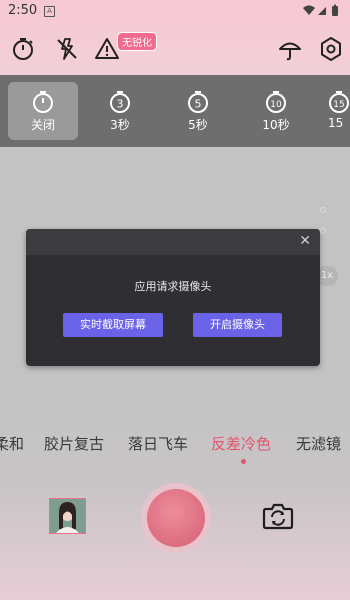 Image resolution: width=350 pixels, height=600 pixels. I want to click on timer-icon, so click(23, 49).